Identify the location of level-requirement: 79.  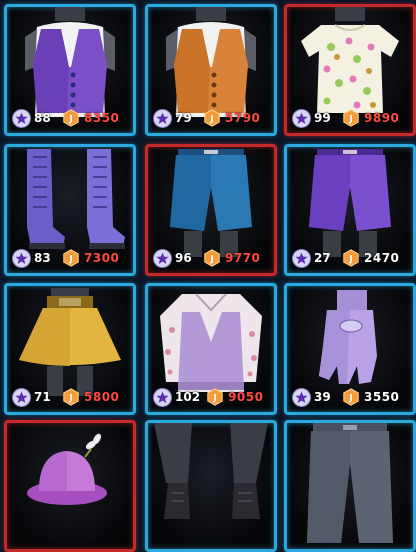
(183, 118).